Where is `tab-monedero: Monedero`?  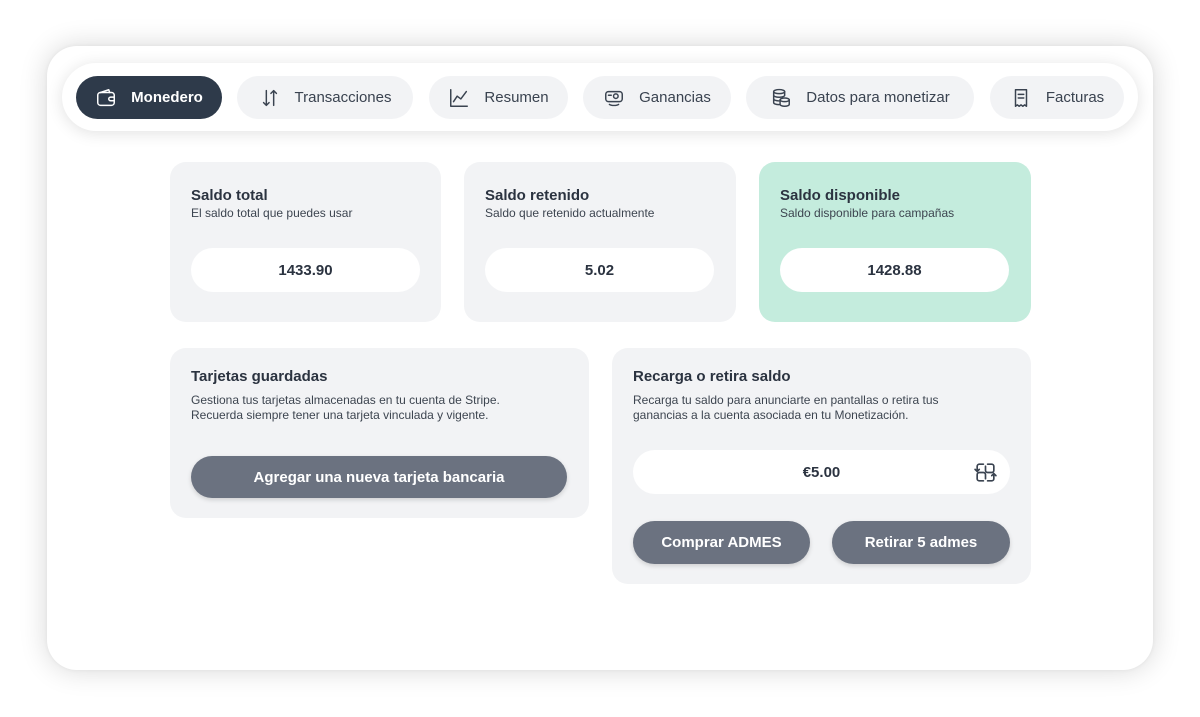 tab-monedero: Monedero is located at coordinates (149, 97).